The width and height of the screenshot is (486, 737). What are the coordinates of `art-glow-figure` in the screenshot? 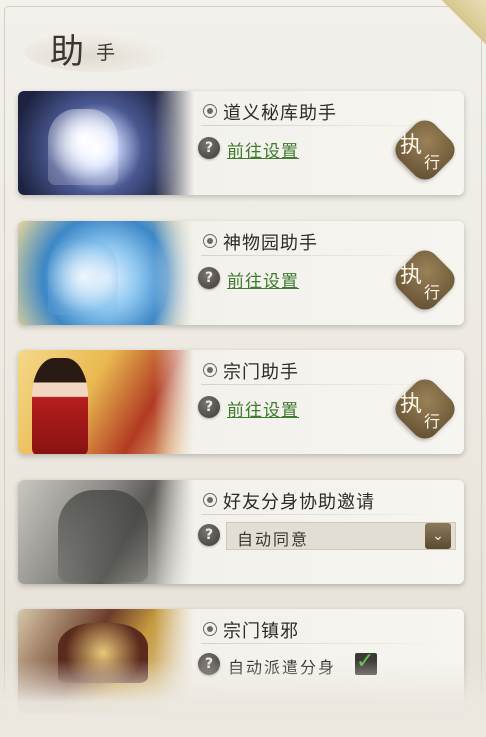 It's located at (83, 147).